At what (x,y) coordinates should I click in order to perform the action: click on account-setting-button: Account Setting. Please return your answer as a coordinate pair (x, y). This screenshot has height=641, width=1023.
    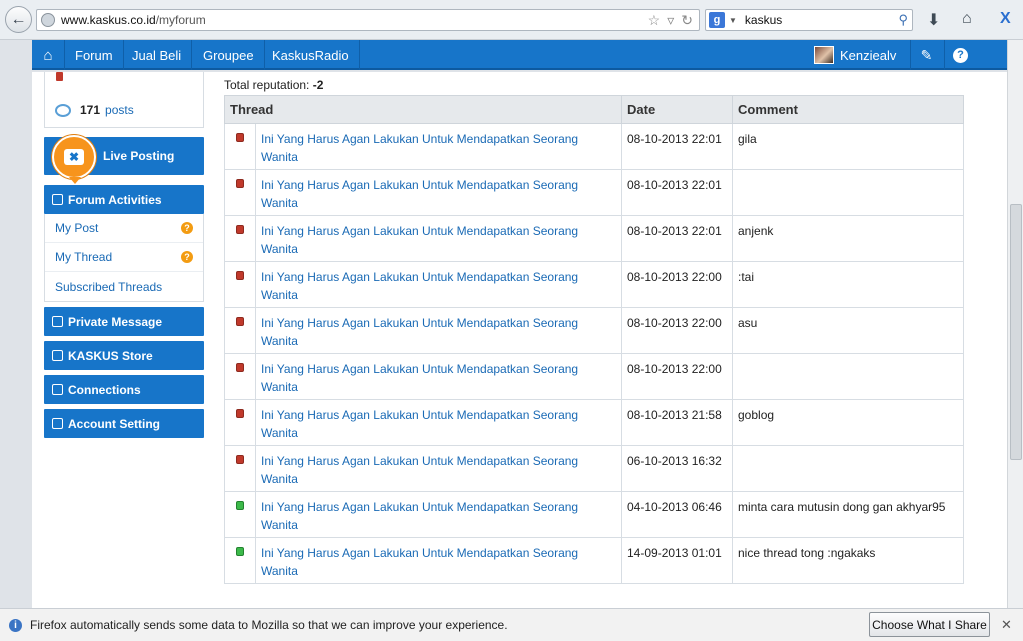
    Looking at the image, I should click on (124, 423).